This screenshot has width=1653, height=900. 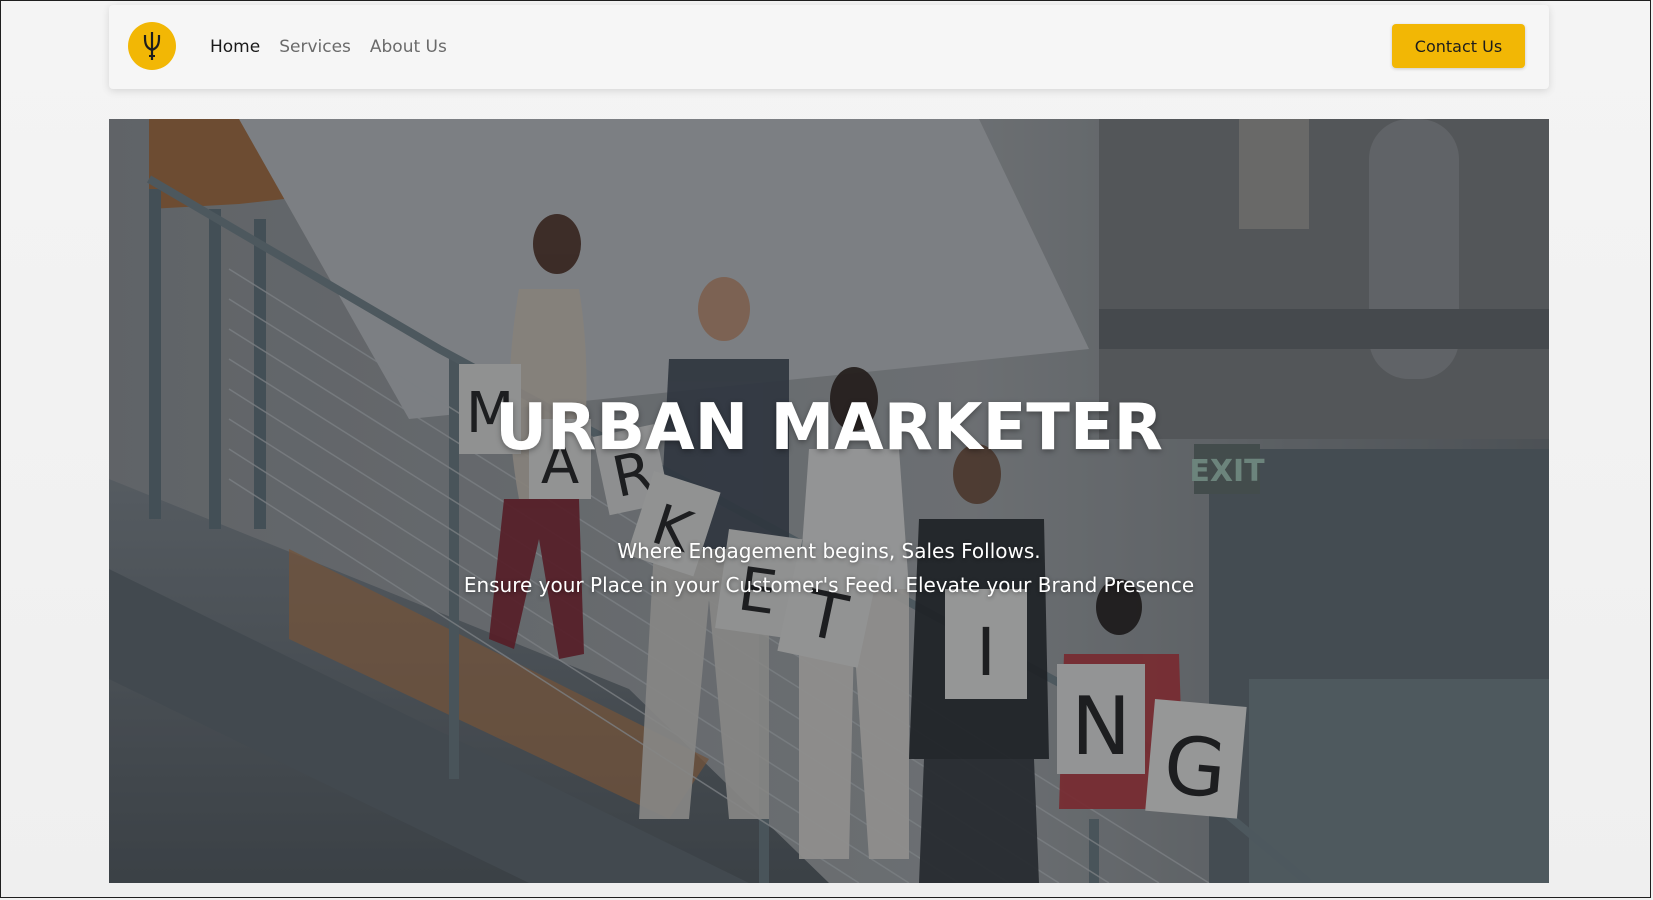 I want to click on hero-title: URBAN MARKETER, so click(x=829, y=428).